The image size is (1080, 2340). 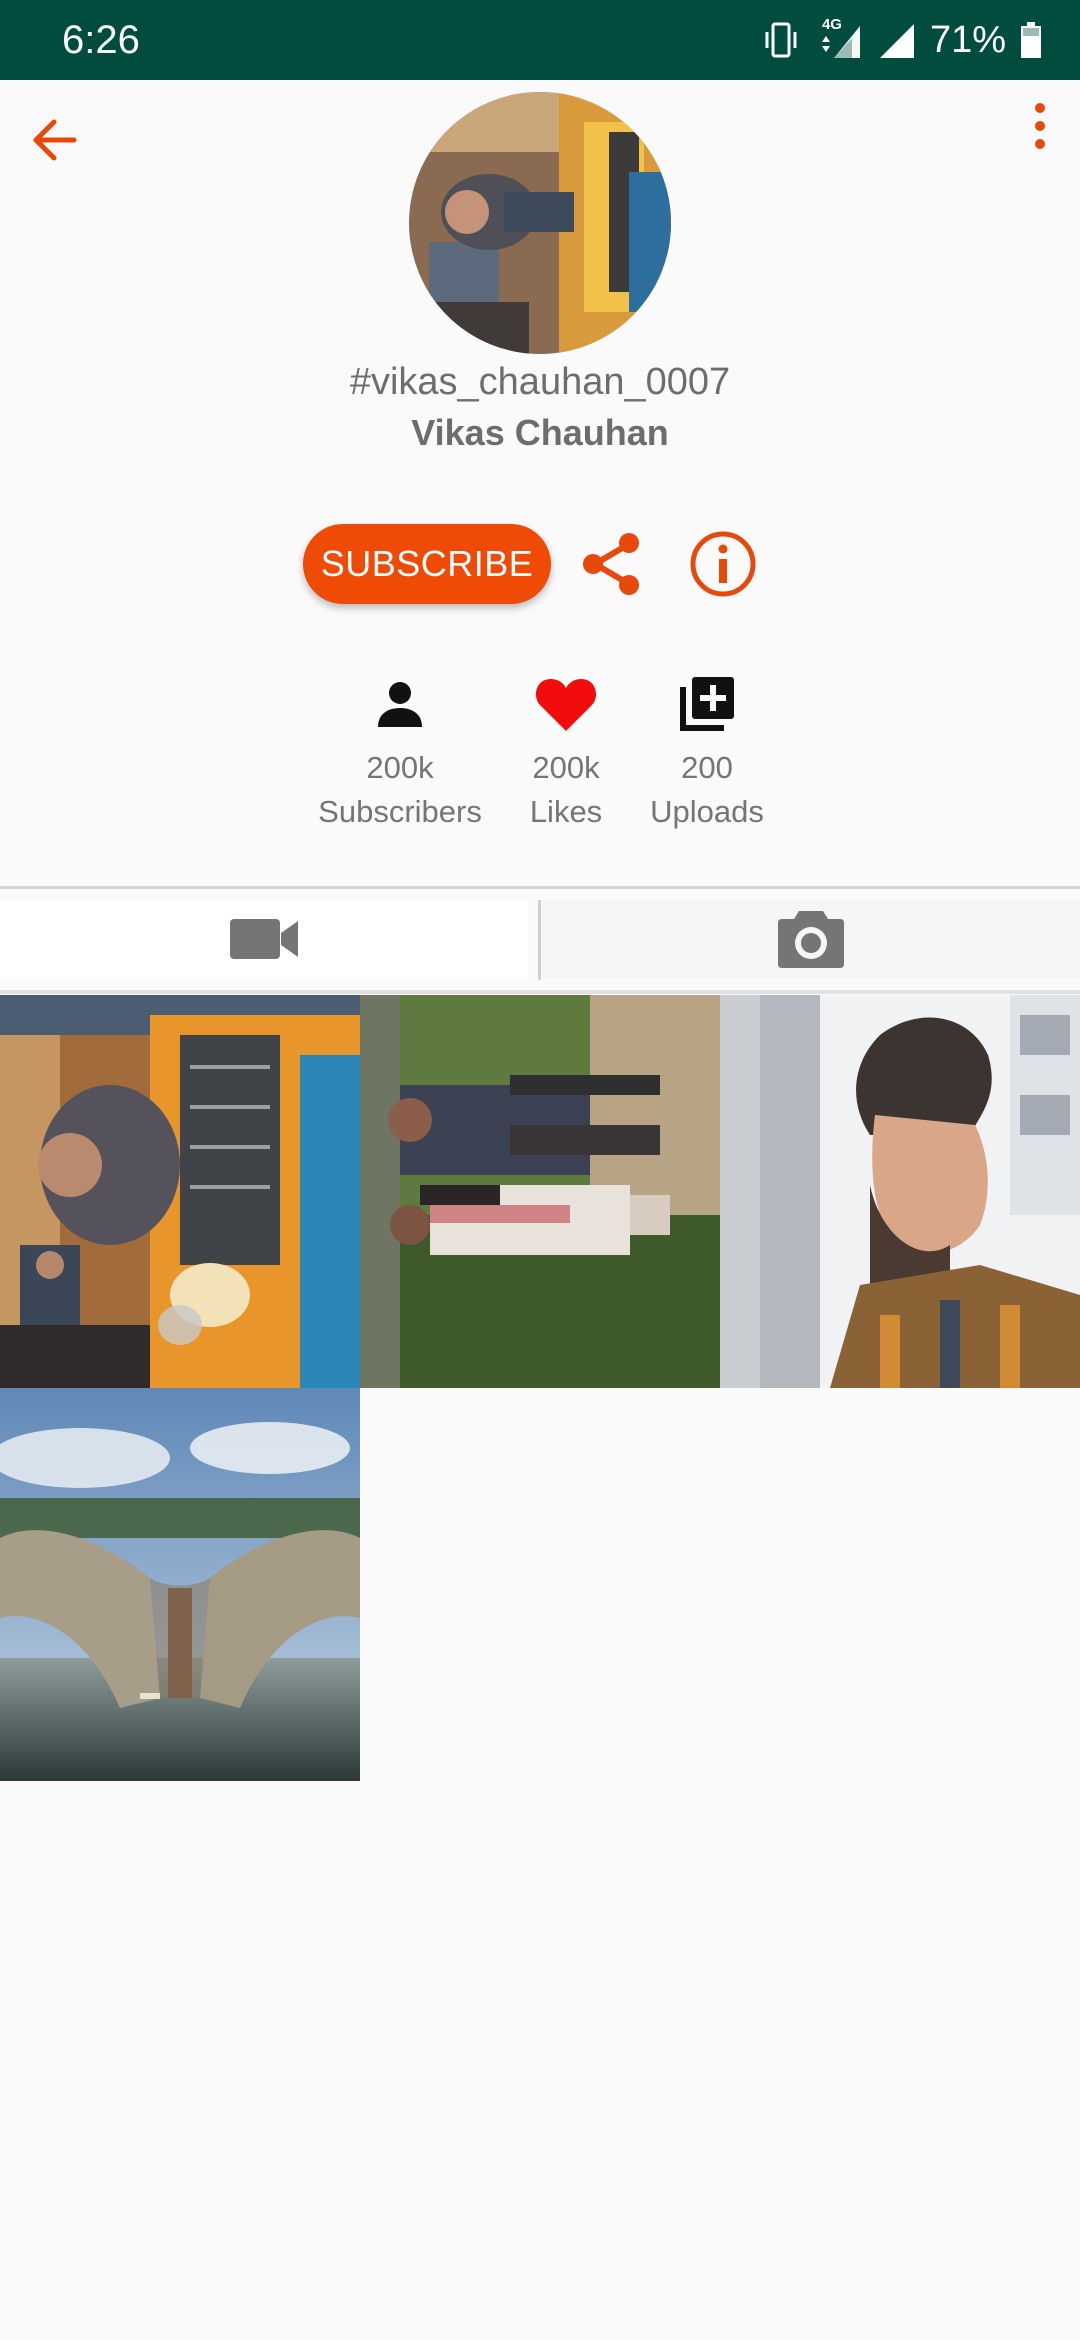 What do you see at coordinates (540, 432) in the screenshot?
I see `profile-display-name: Vikas Chauhan` at bounding box center [540, 432].